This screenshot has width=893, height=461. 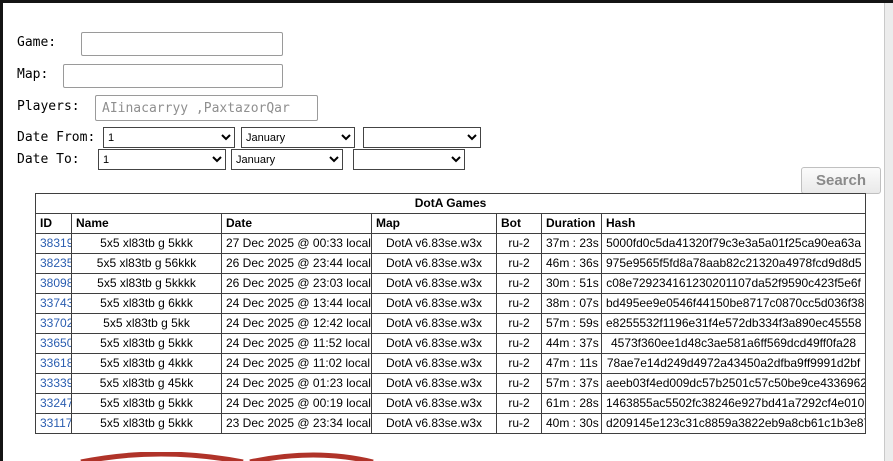 I want to click on column-header-bot: Bot, so click(x=519, y=223).